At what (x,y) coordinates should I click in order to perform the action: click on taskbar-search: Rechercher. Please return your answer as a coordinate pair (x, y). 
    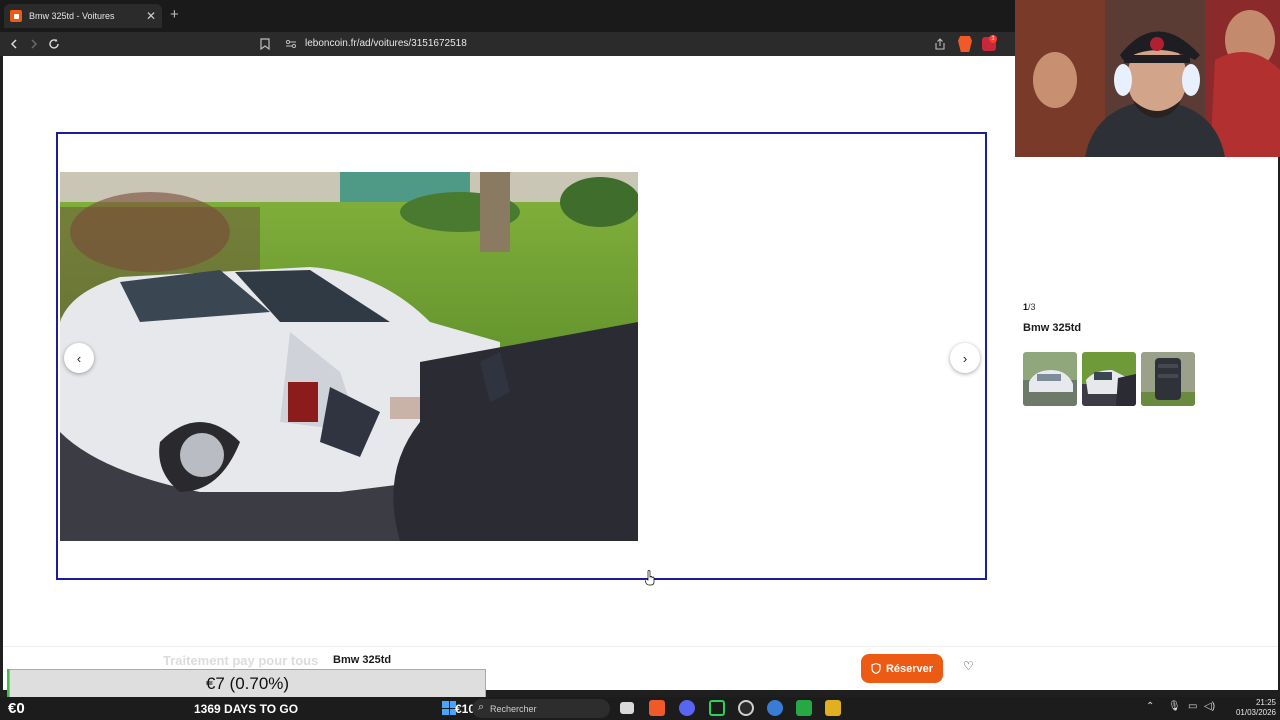
    Looking at the image, I should click on (541, 708).